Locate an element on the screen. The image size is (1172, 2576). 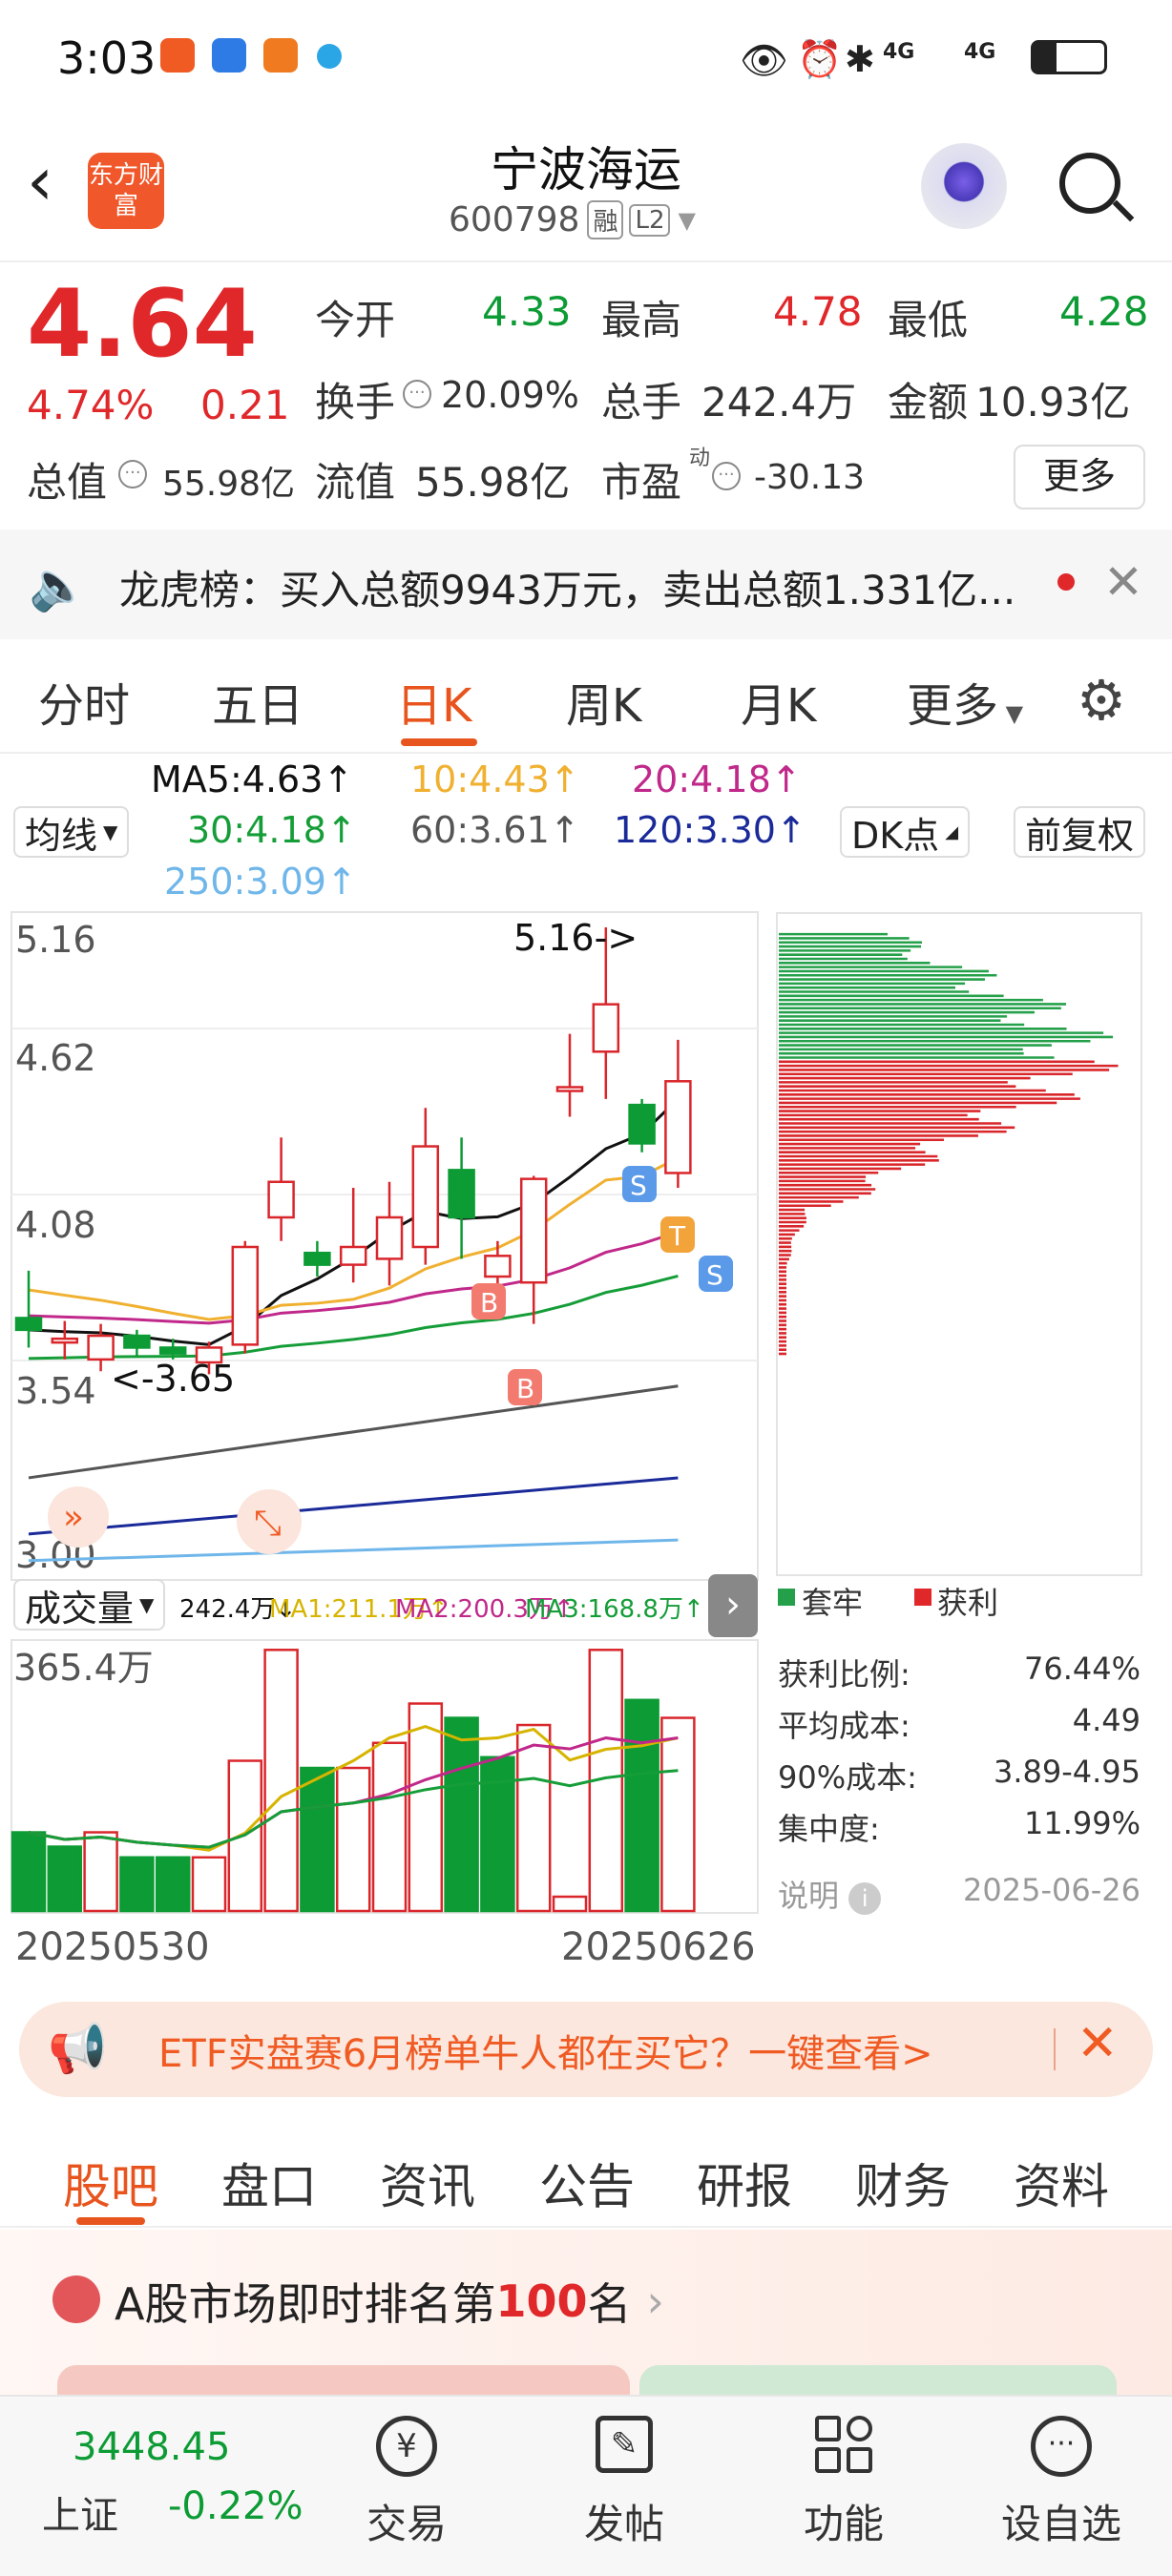
volume-label: 总手 is located at coordinates (641, 402).